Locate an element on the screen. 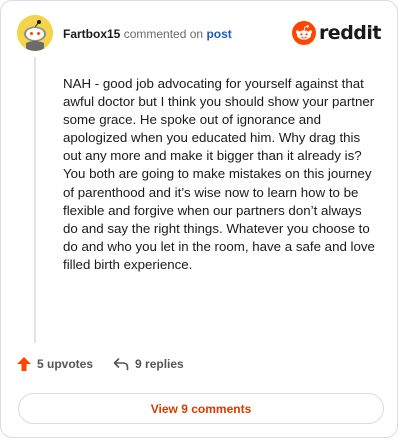 This screenshot has height=440, width=400. upvote-button: 5 upvotes is located at coordinates (55, 364).